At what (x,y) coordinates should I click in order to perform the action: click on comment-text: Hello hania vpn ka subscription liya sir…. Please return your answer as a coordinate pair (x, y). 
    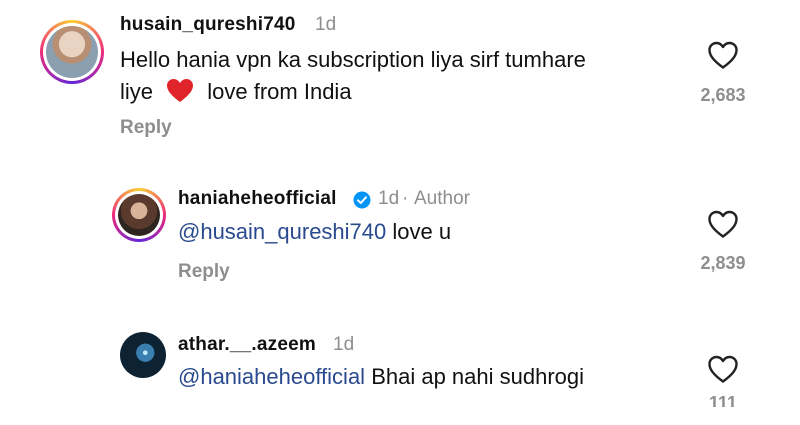
    Looking at the image, I should click on (400, 78).